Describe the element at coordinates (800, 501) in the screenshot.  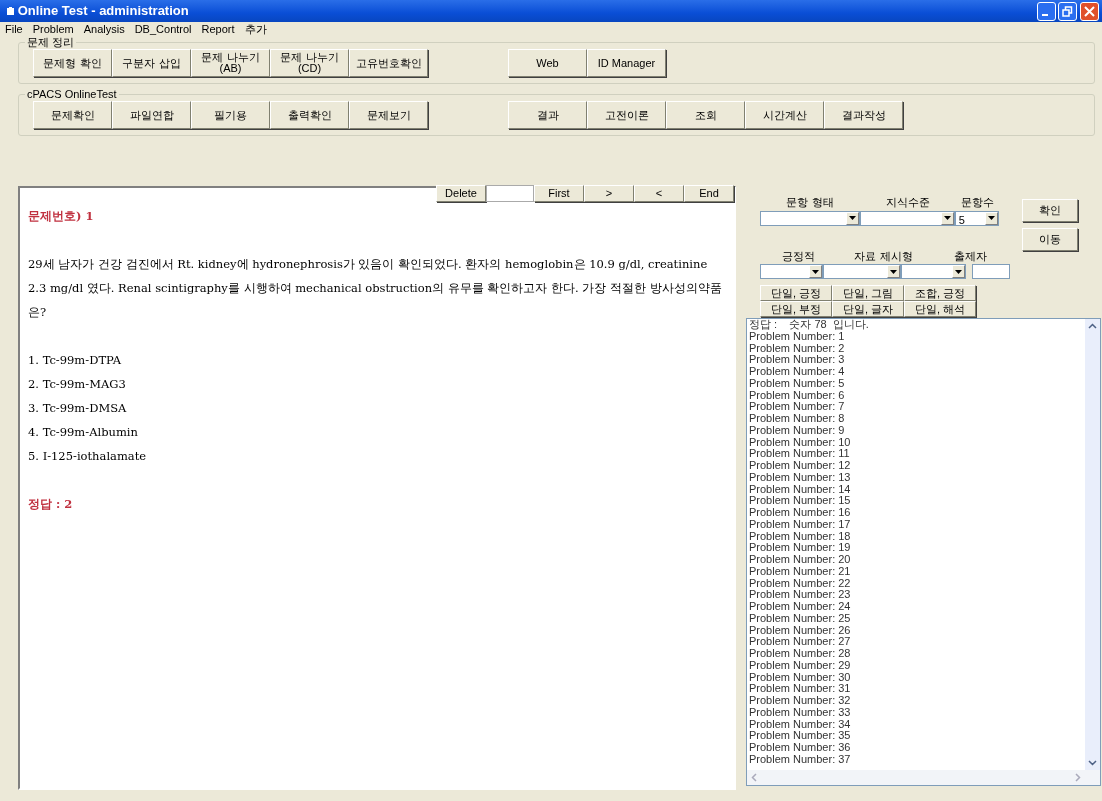
I see `log-line: Problem Number: 15` at that location.